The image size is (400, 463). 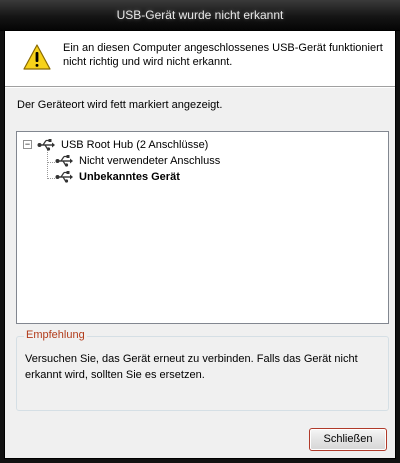 I want to click on tree-item-unknown-device: Unbekanntes Gerät, so click(x=173, y=177).